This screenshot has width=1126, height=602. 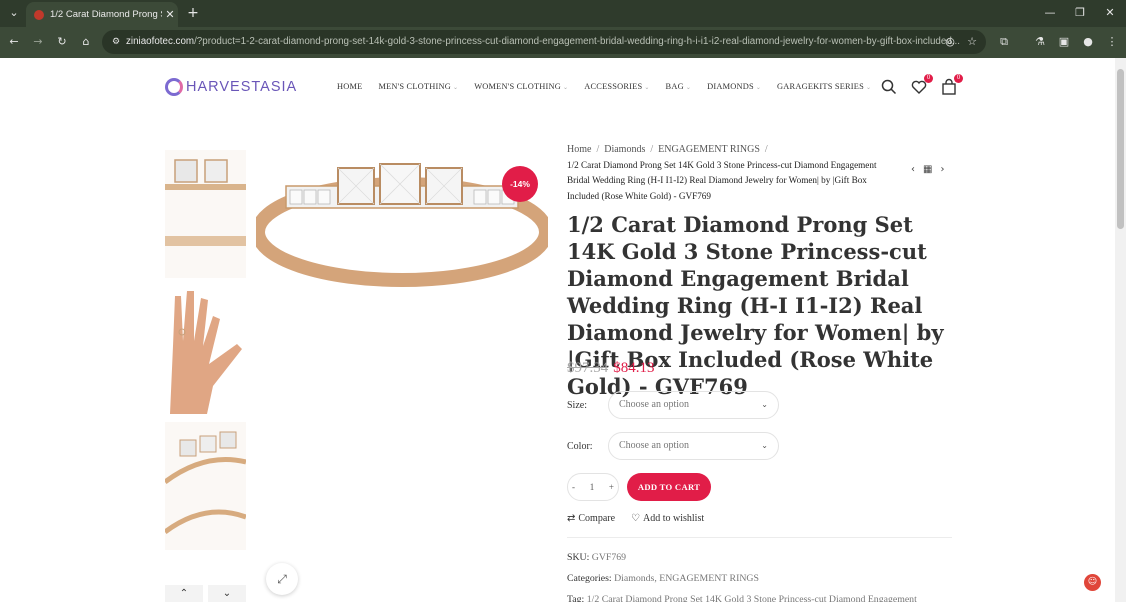 What do you see at coordinates (579, 149) in the screenshot?
I see `breadcrumb-home: Home` at bounding box center [579, 149].